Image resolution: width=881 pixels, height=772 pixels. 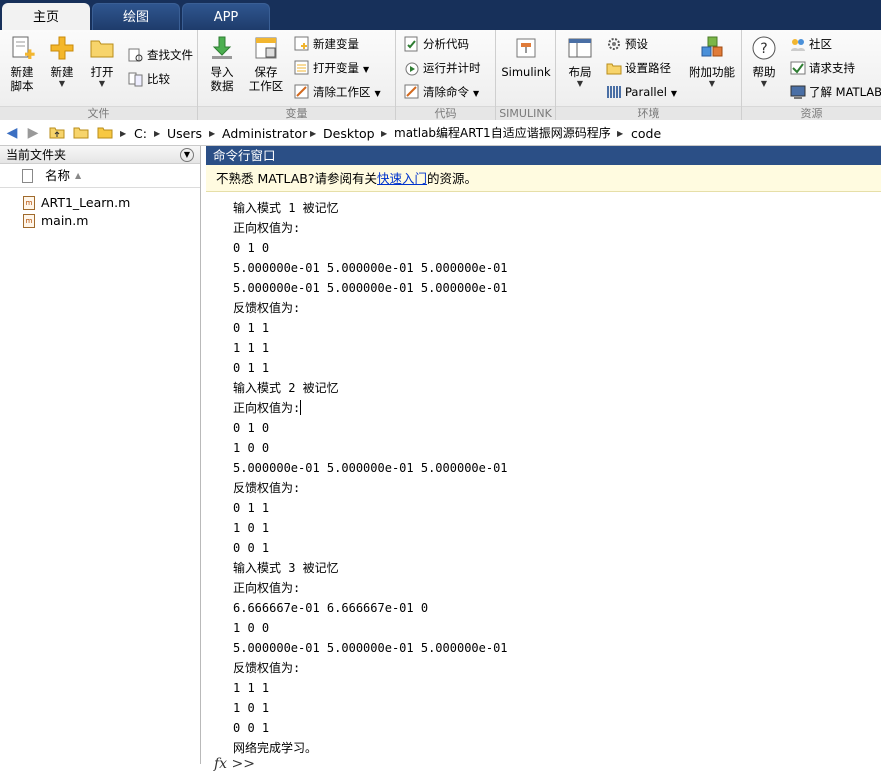 What do you see at coordinates (135, 55) in the screenshot?
I see `find-files-icon` at bounding box center [135, 55].